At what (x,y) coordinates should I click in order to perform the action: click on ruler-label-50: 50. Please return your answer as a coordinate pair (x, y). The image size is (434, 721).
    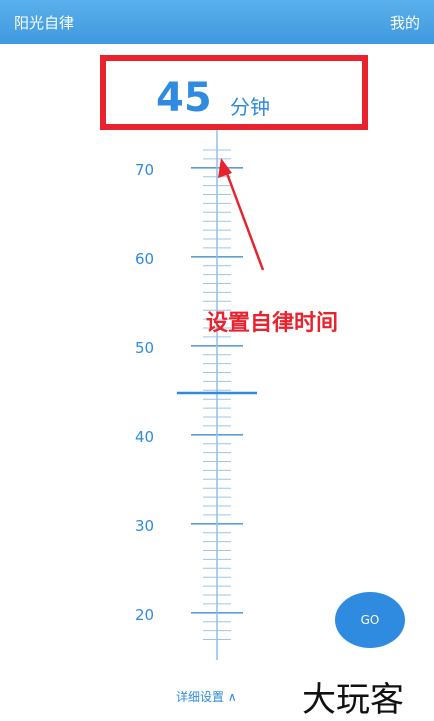
    Looking at the image, I should click on (144, 348).